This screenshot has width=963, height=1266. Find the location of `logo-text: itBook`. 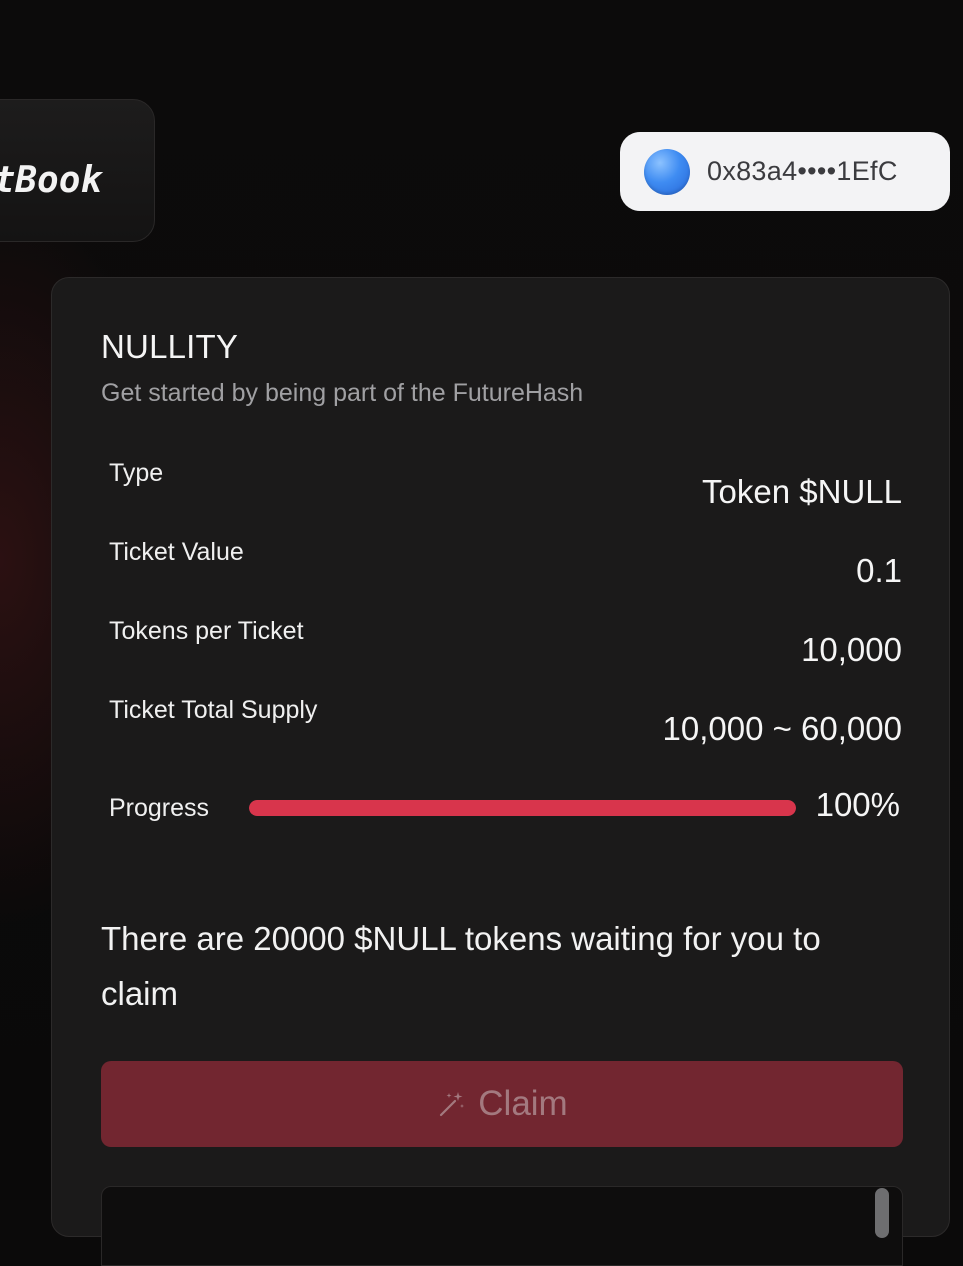

logo-text: itBook is located at coordinates (51, 180).